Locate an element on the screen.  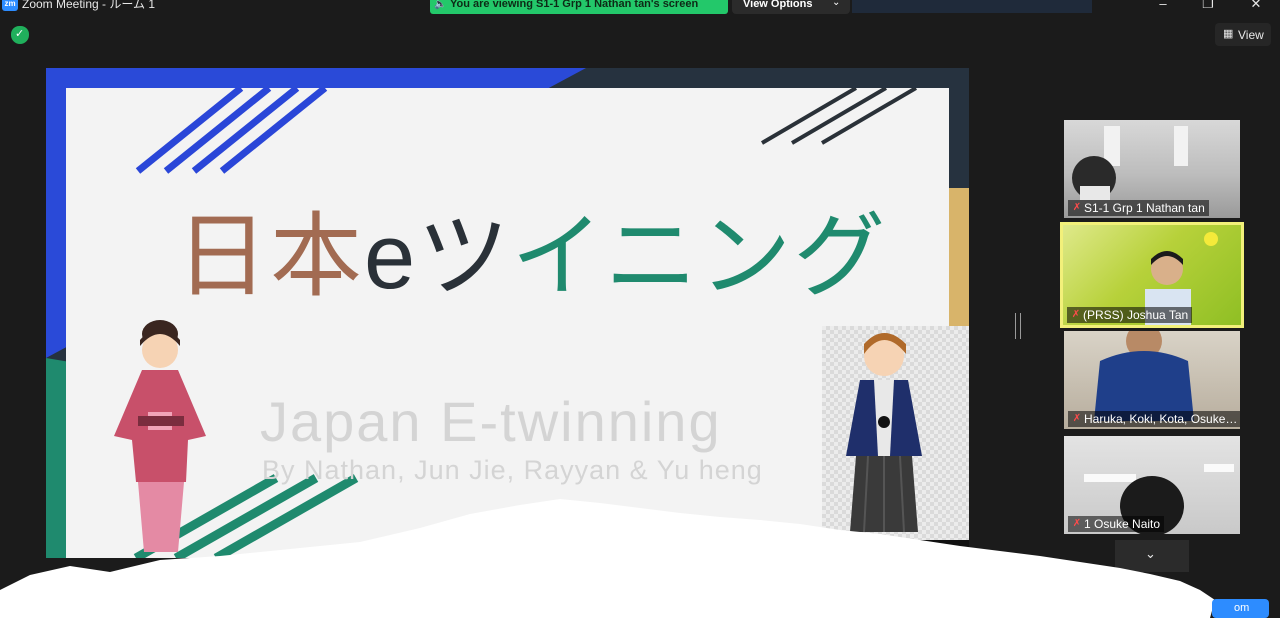
hakama-man-illustration is located at coordinates (884, 433).